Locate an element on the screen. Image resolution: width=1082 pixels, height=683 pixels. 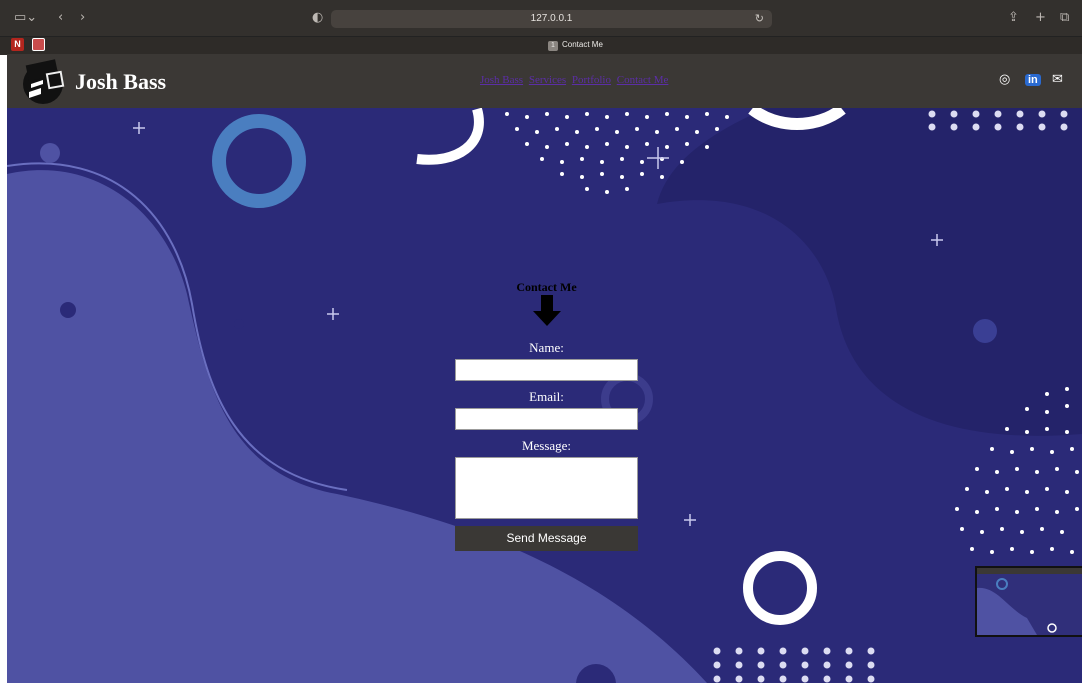
preview-shapes is located at coordinates (1029, 601).